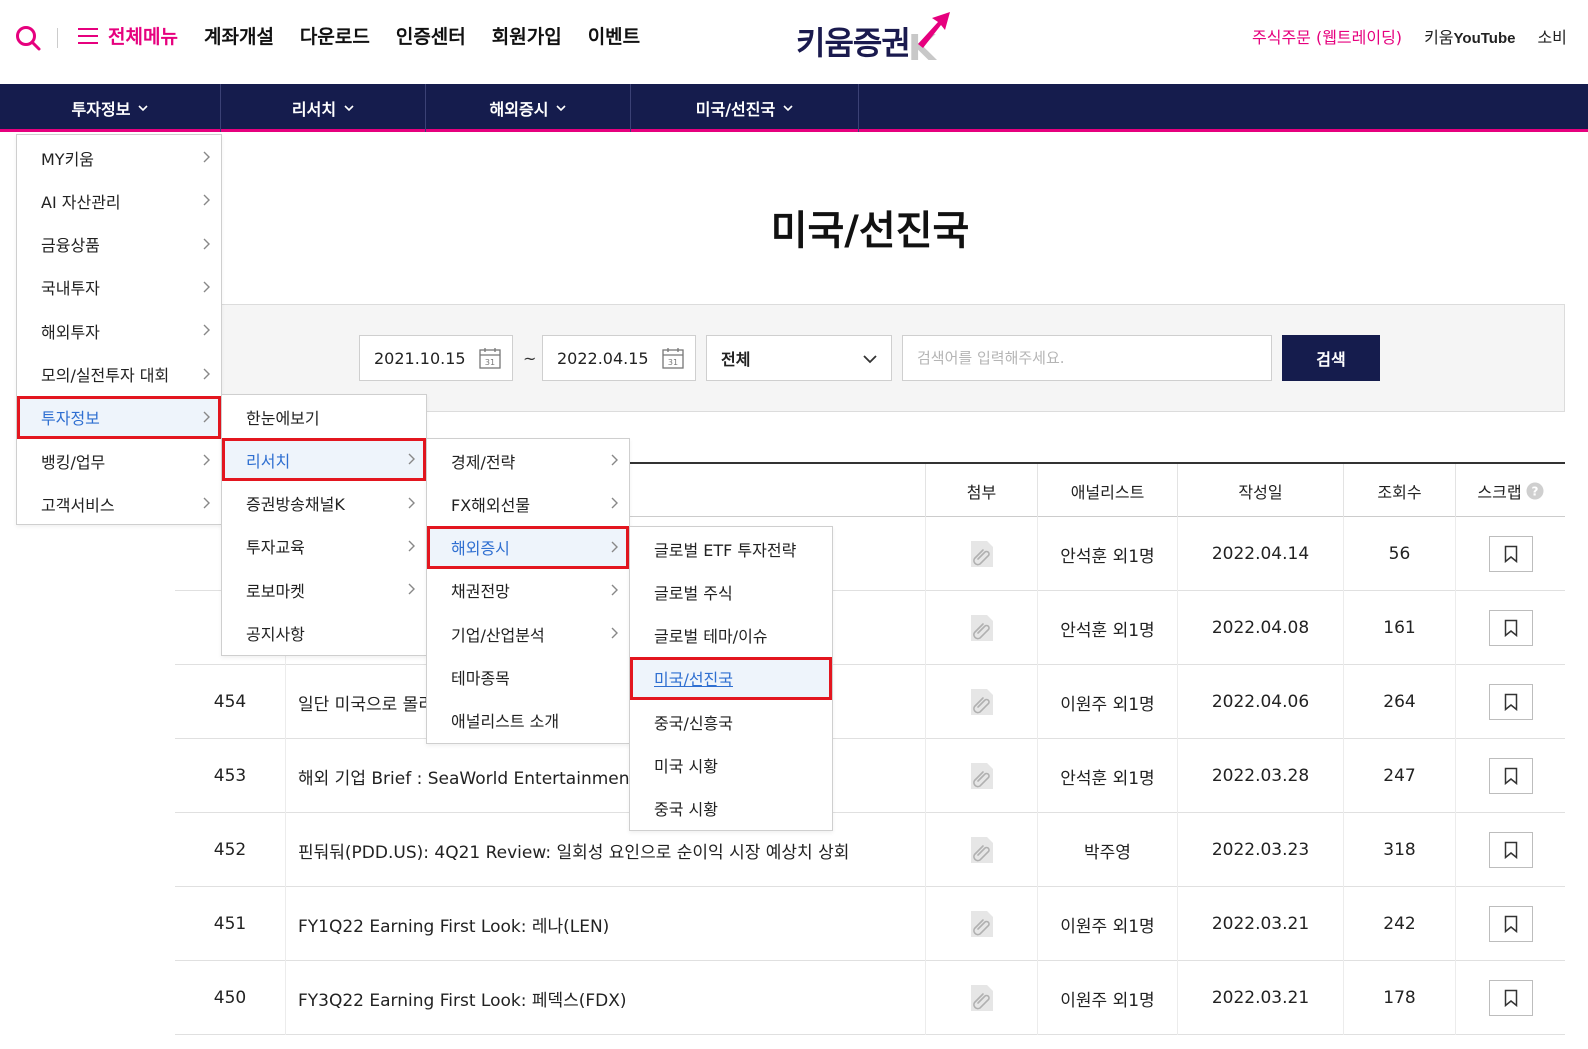 Image resolution: width=1588 pixels, height=1049 pixels. Describe the element at coordinates (128, 35) in the screenshot. I see `all-menu-button: 전체메뉴` at that location.